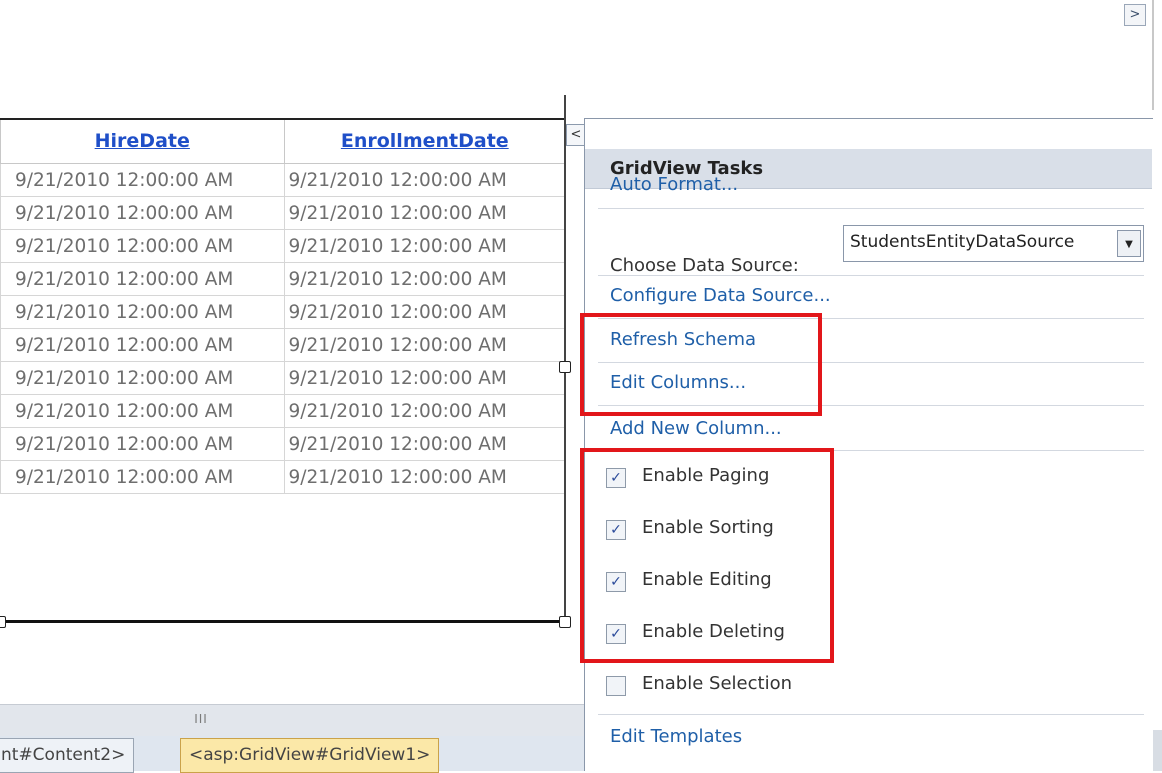  Describe the element at coordinates (565, 359) in the screenshot. I see `grid-right-border` at that location.